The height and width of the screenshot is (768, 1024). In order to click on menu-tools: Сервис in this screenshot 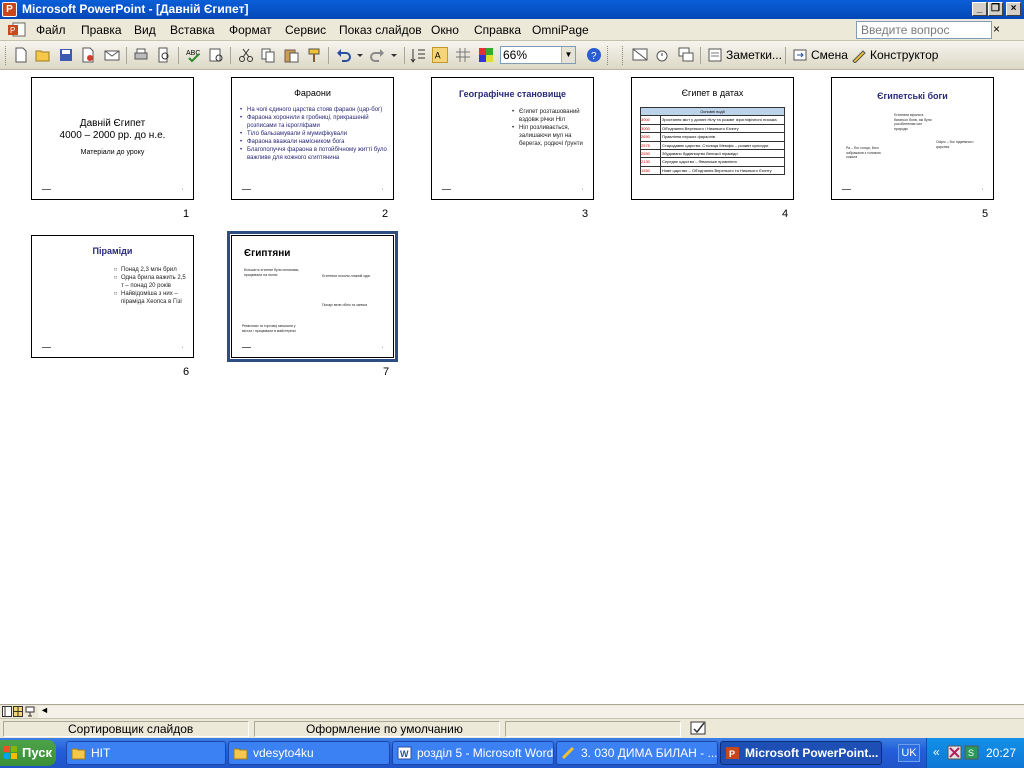, I will do `click(305, 30)`.